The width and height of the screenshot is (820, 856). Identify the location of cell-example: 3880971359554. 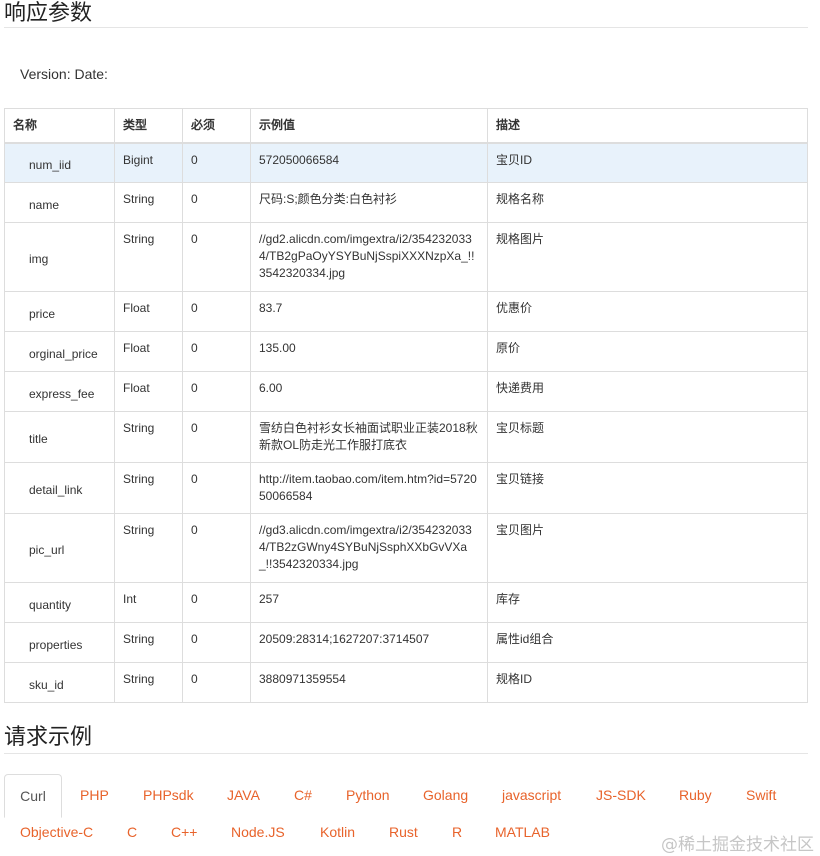
(369, 682).